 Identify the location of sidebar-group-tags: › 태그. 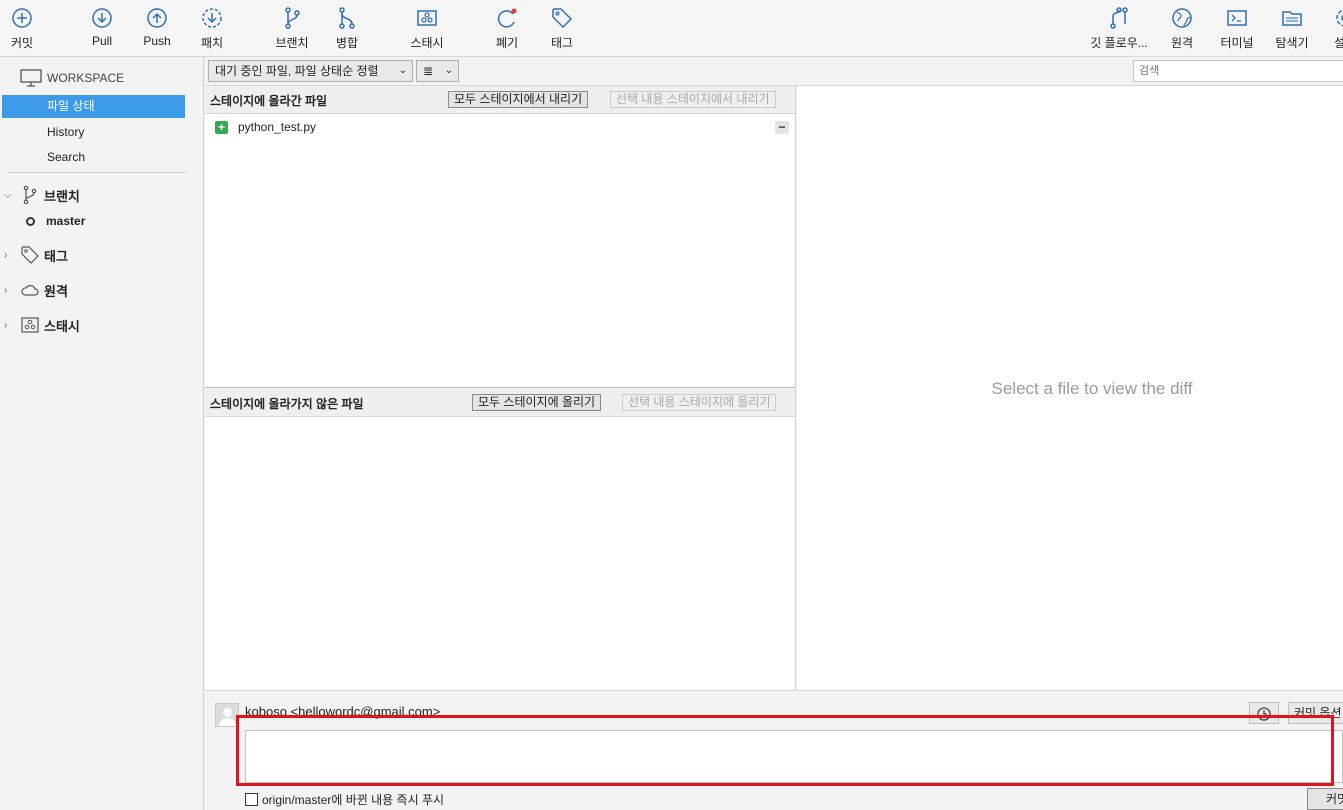
(36, 255).